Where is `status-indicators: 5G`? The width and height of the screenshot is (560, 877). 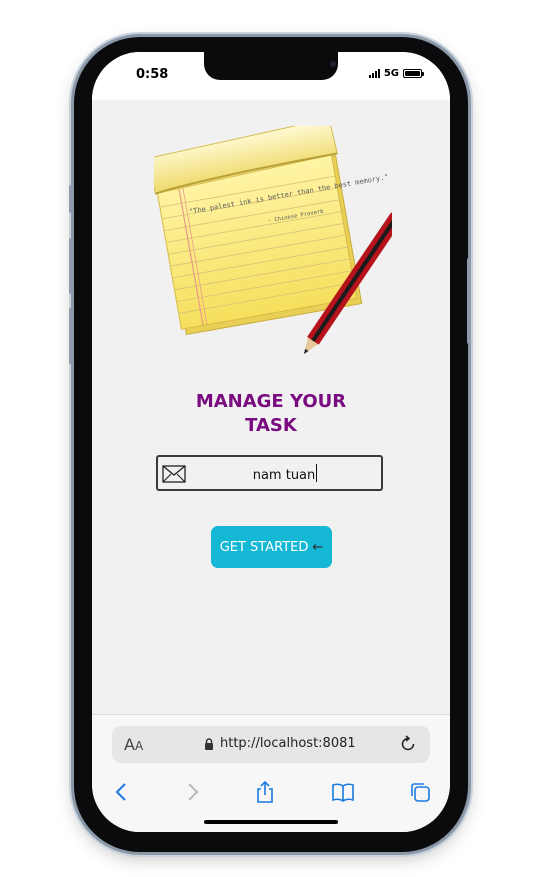 status-indicators: 5G is located at coordinates (396, 73).